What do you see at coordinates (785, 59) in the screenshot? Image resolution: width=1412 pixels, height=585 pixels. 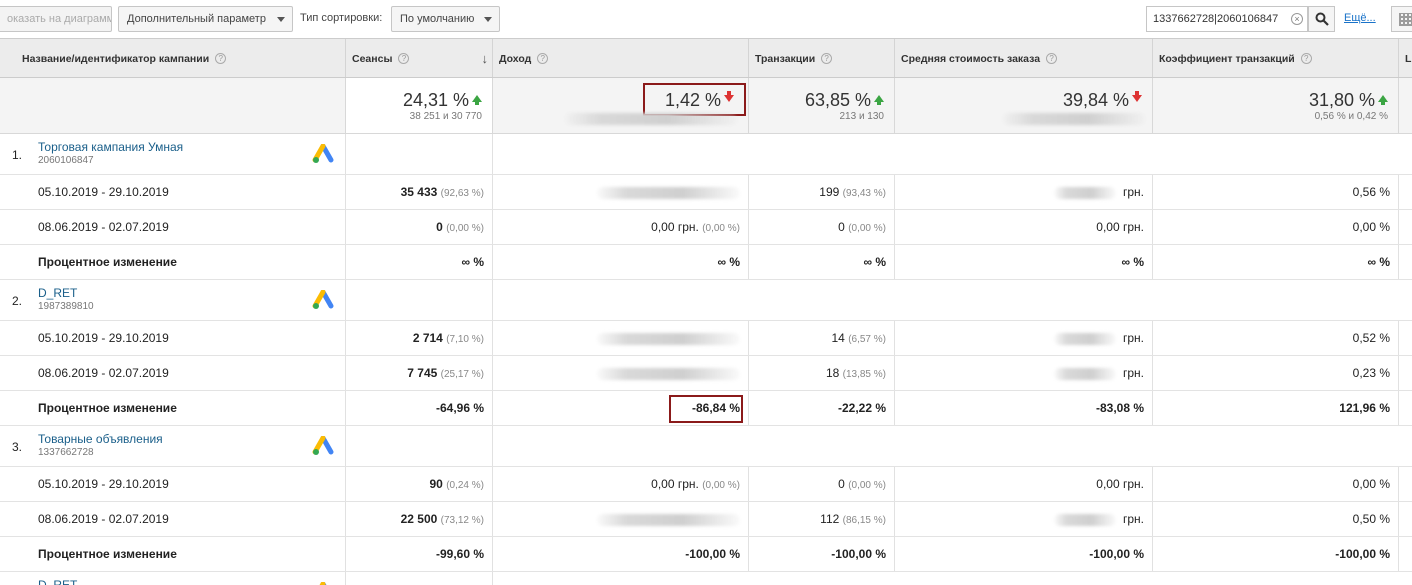 I see `col-transactions-label: Транзакции` at bounding box center [785, 59].